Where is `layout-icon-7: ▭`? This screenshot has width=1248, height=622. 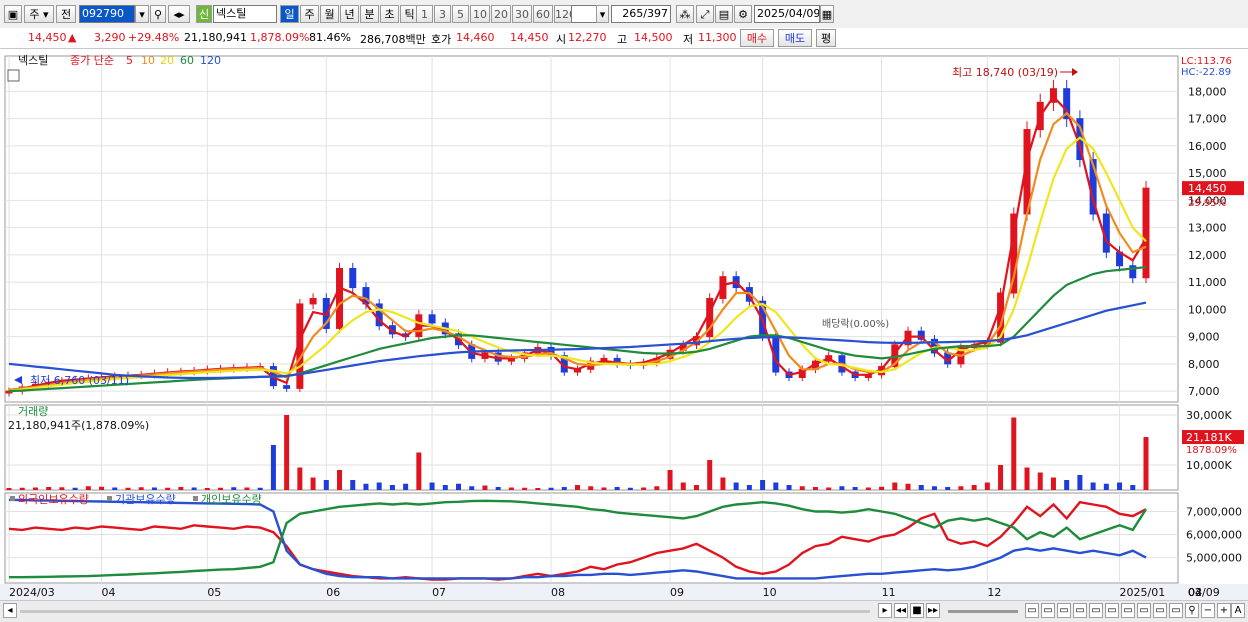 layout-icon-7: ▭ is located at coordinates (1128, 610).